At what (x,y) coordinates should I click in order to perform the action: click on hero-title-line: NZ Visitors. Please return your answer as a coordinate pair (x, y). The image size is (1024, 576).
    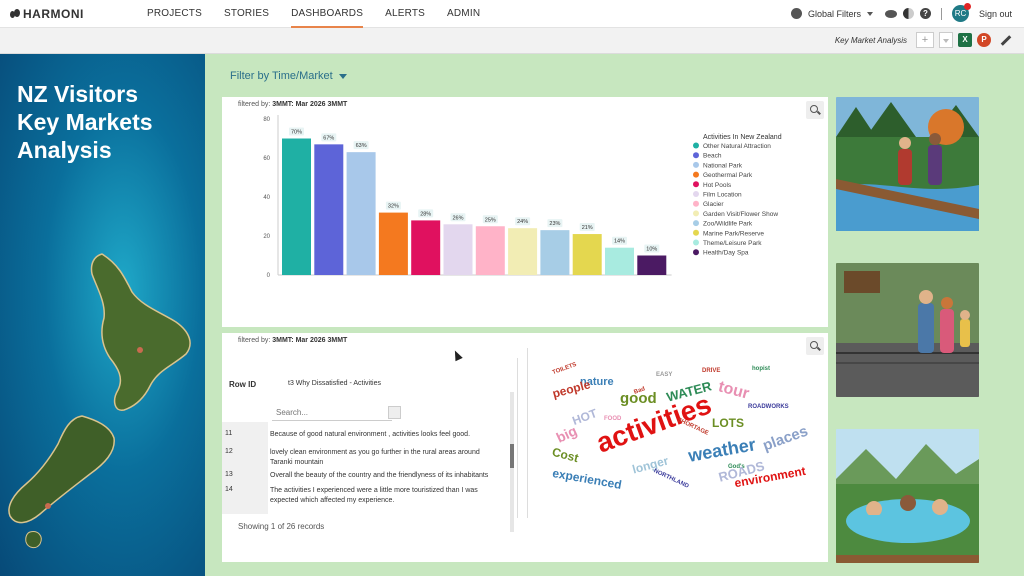
    Looking at the image, I should click on (77, 94).